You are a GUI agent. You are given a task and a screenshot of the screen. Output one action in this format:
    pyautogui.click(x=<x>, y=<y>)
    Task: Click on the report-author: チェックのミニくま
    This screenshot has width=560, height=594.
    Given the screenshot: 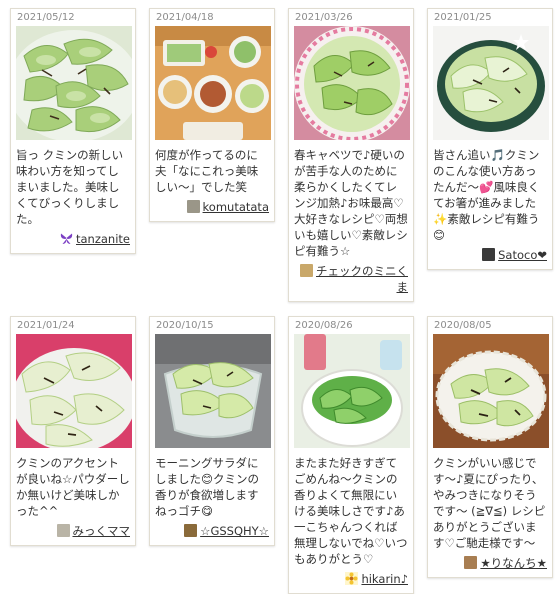 What is the action you would take?
    pyautogui.click(x=351, y=279)
    